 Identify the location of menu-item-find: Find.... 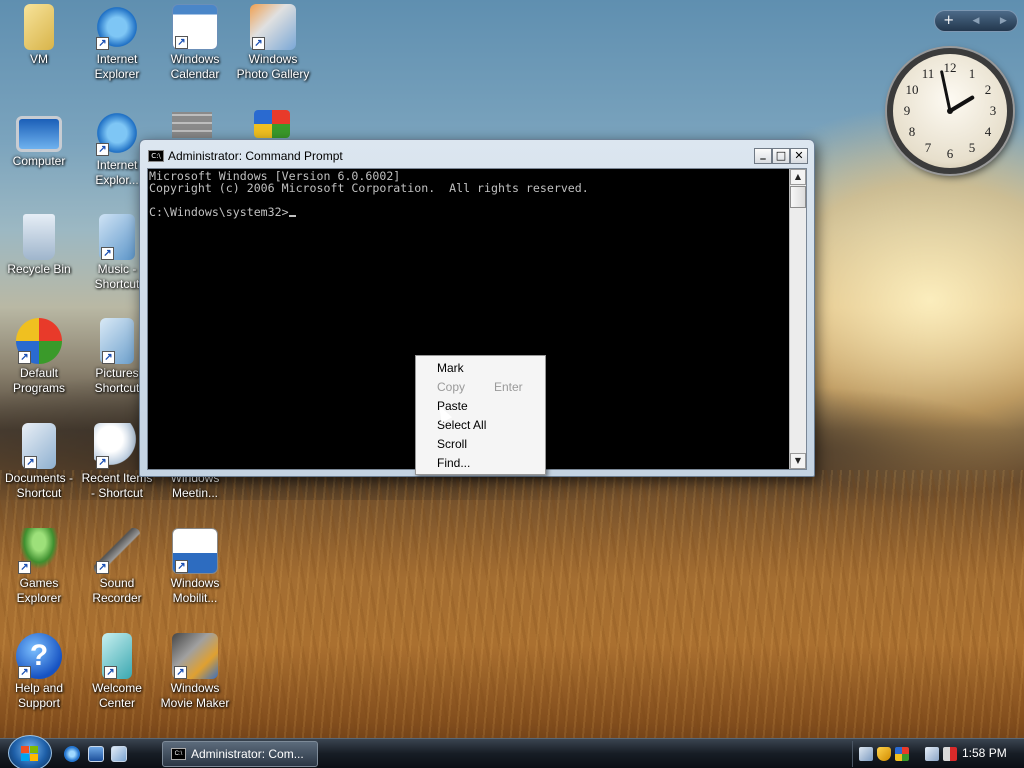
(480, 463).